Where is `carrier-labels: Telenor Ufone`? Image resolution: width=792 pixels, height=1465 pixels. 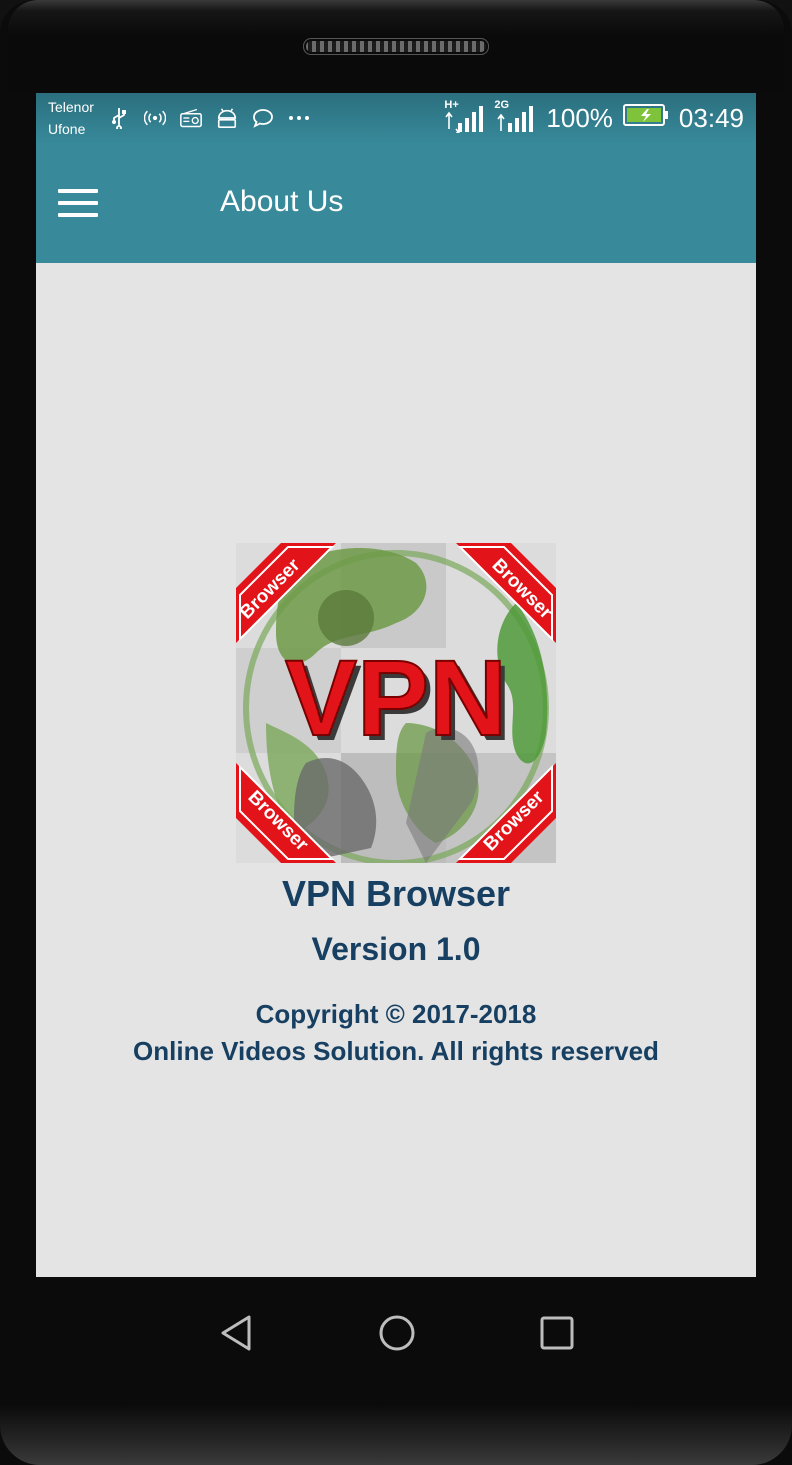 carrier-labels: Telenor Ufone is located at coordinates (71, 118).